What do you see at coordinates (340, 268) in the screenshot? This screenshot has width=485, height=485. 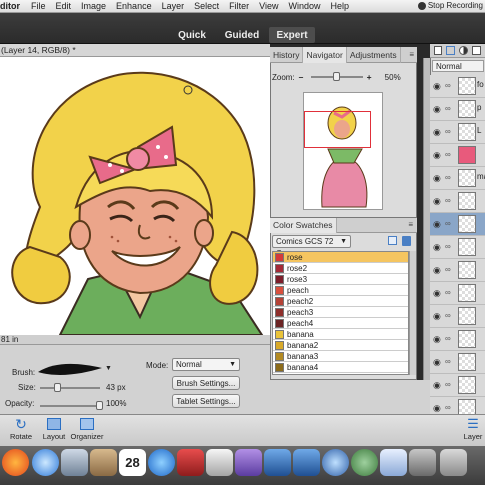 I see `swatch-row: rose2` at bounding box center [340, 268].